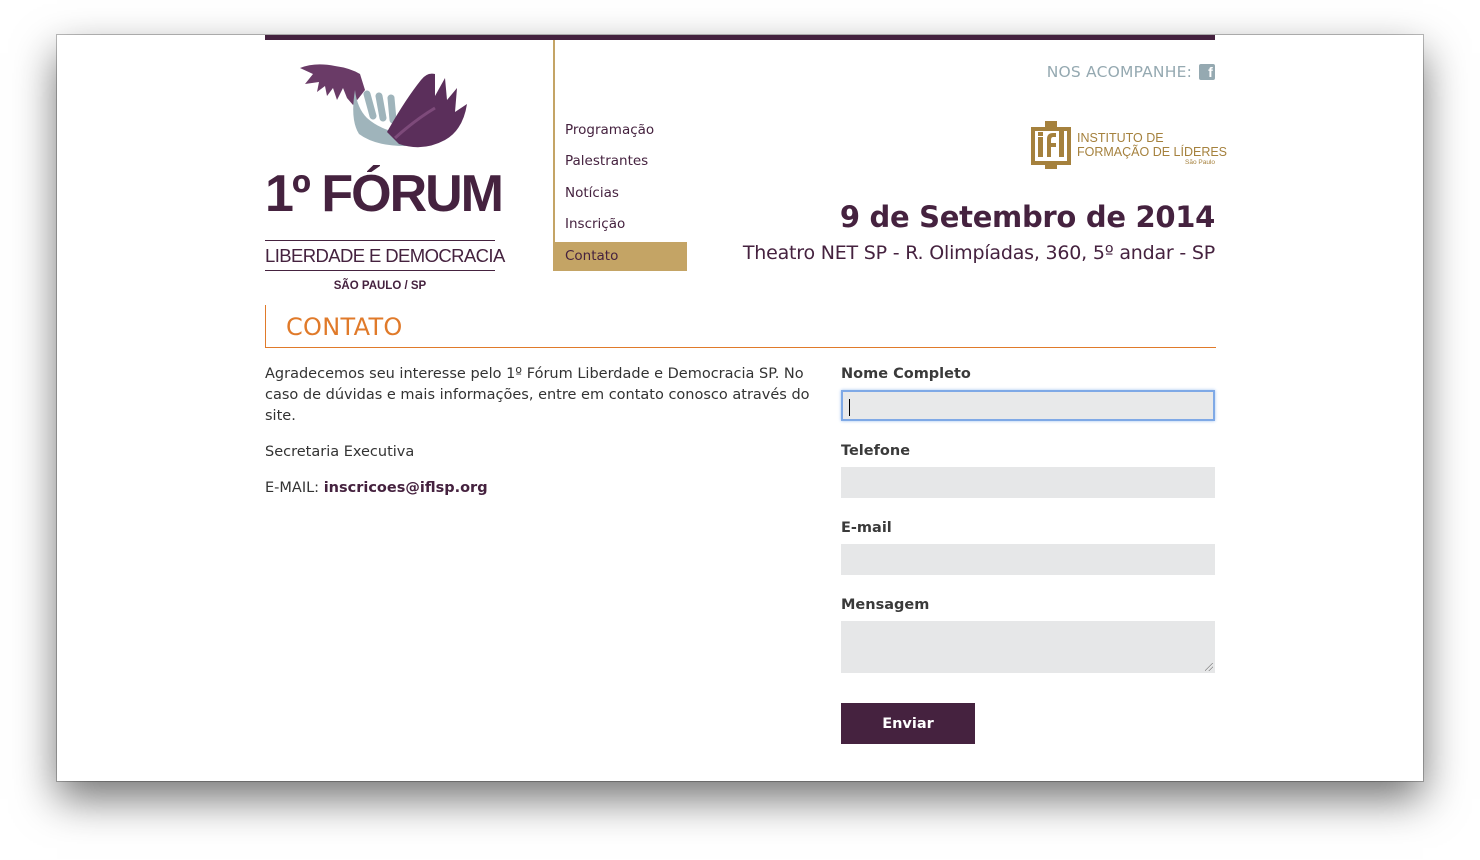 The width and height of the screenshot is (1480, 860). What do you see at coordinates (1207, 72) in the screenshot?
I see `facebook-icon: f` at bounding box center [1207, 72].